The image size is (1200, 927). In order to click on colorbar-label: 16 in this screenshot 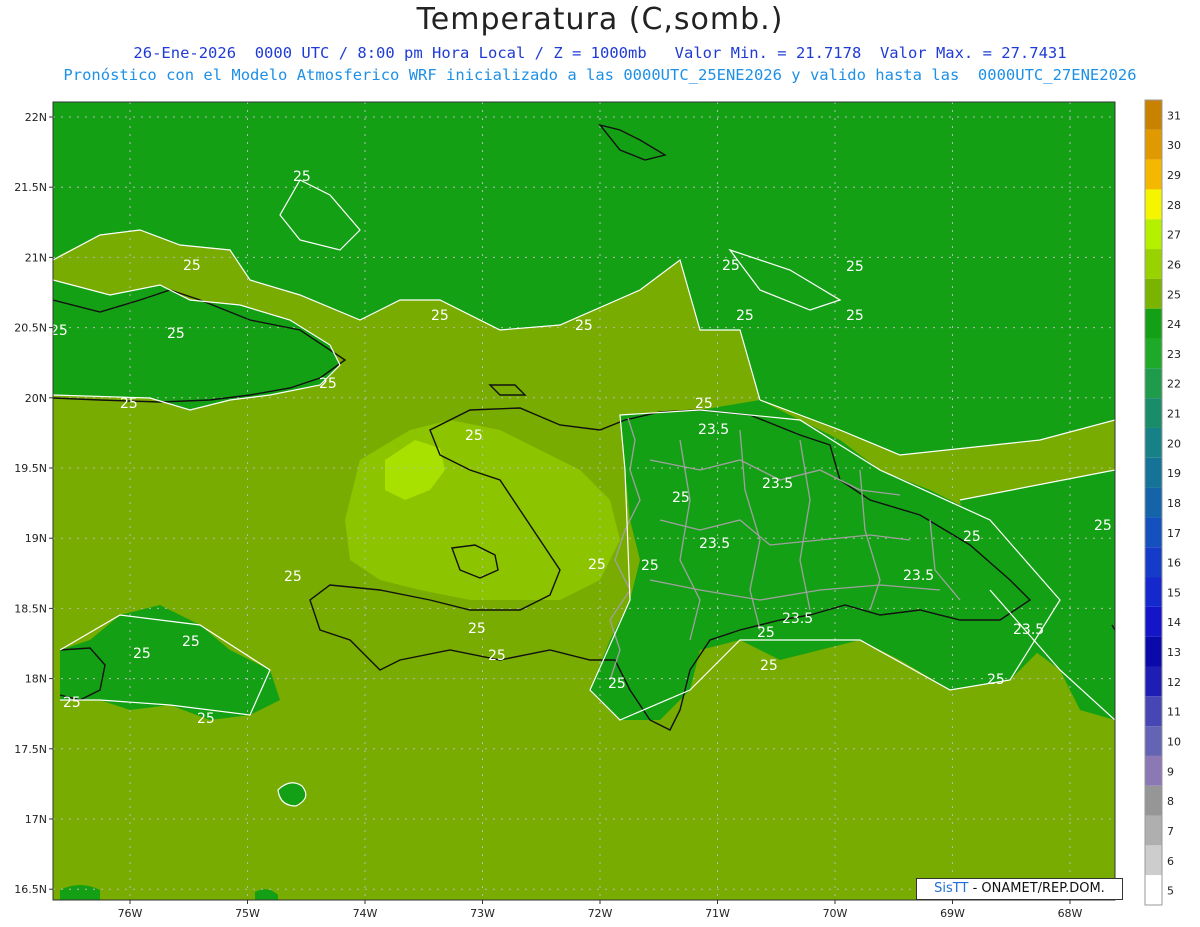, I will do `click(1174, 563)`.